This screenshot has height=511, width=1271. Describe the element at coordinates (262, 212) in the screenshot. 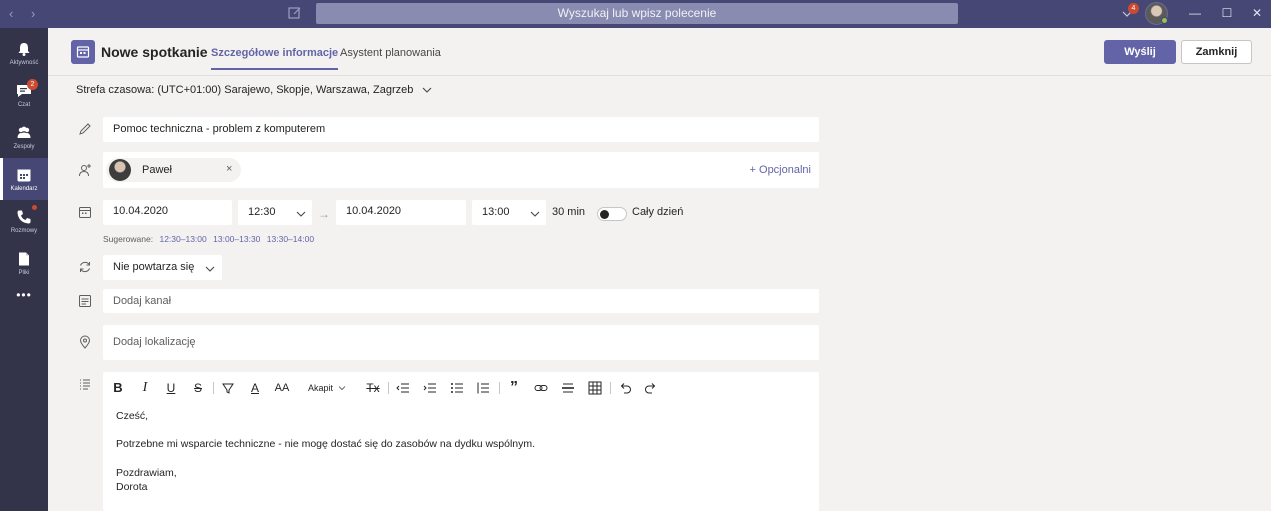

I see `start-time-value: 12:30` at that location.